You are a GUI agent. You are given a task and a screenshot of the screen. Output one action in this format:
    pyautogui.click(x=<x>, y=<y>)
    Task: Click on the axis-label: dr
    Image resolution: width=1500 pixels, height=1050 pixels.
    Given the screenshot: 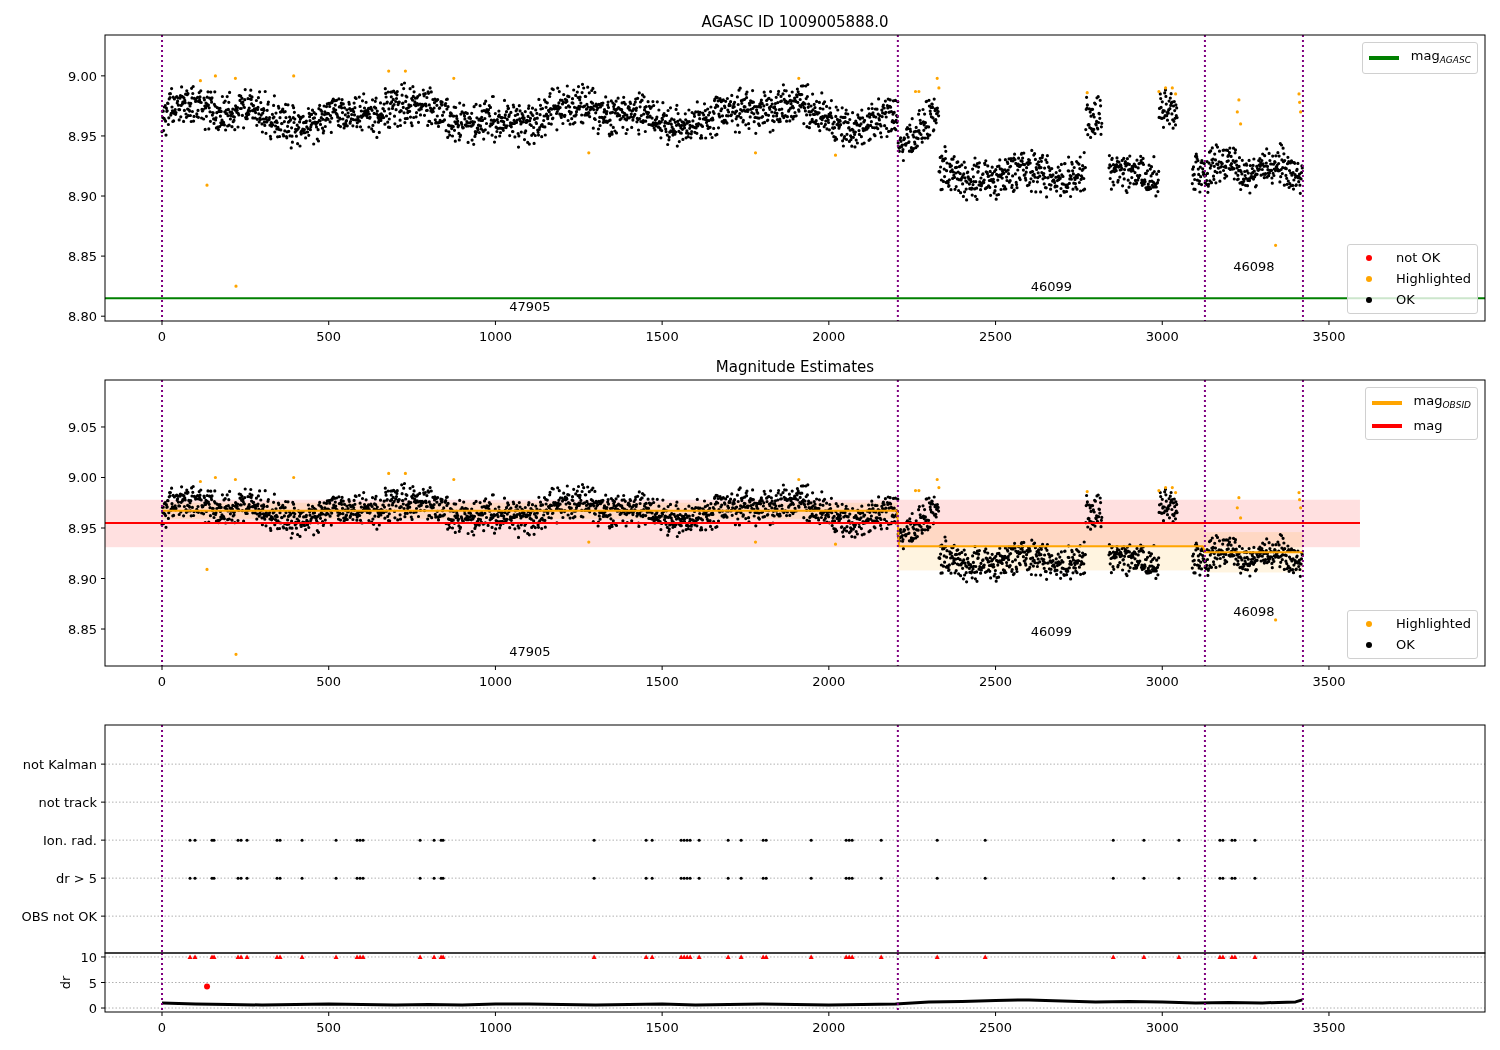 What is the action you would take?
    pyautogui.click(x=65, y=982)
    